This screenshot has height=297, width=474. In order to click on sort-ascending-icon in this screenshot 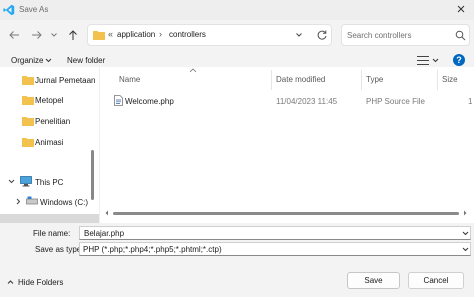, I will do `click(193, 70)`.